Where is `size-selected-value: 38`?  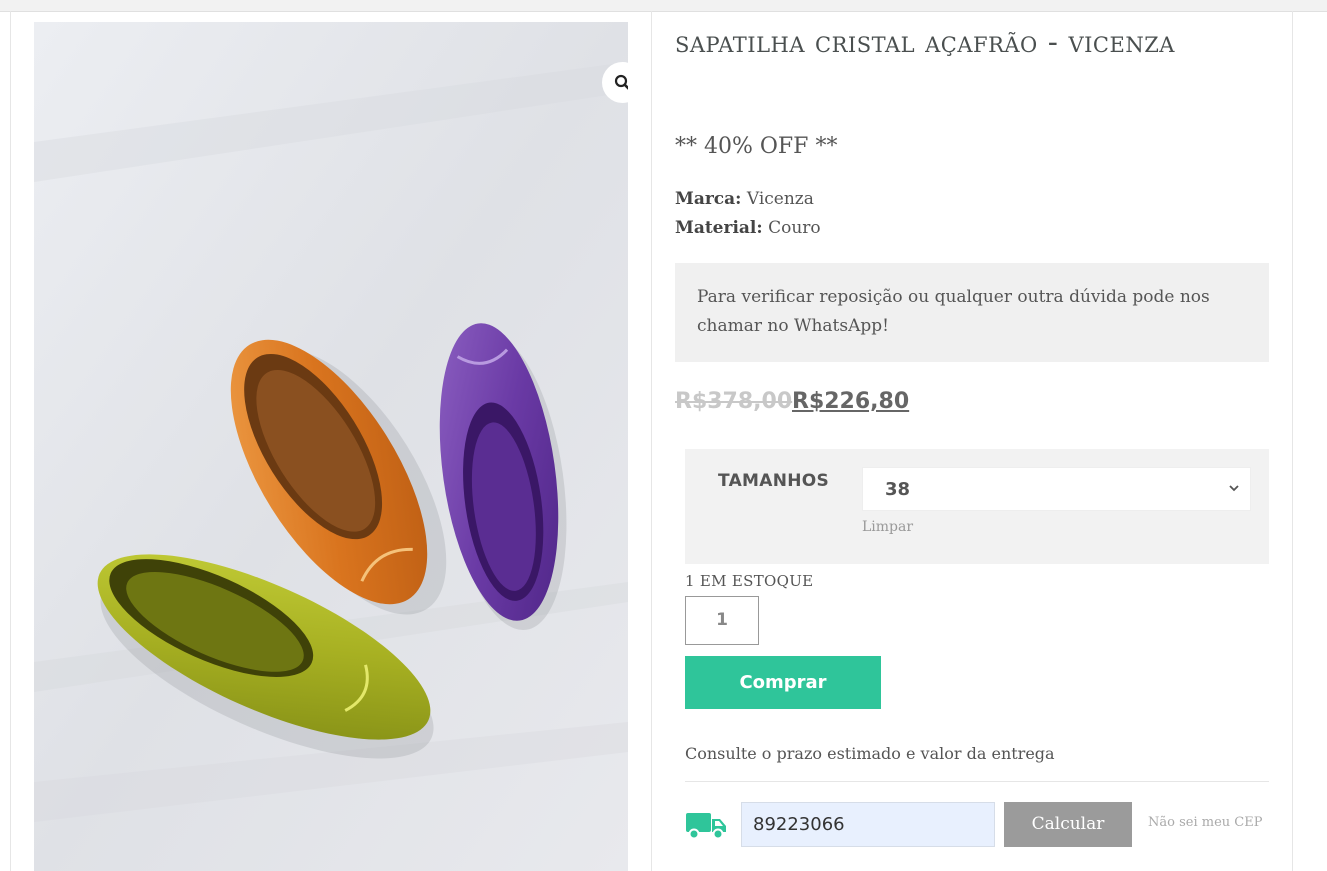
size-selected-value: 38 is located at coordinates (898, 489).